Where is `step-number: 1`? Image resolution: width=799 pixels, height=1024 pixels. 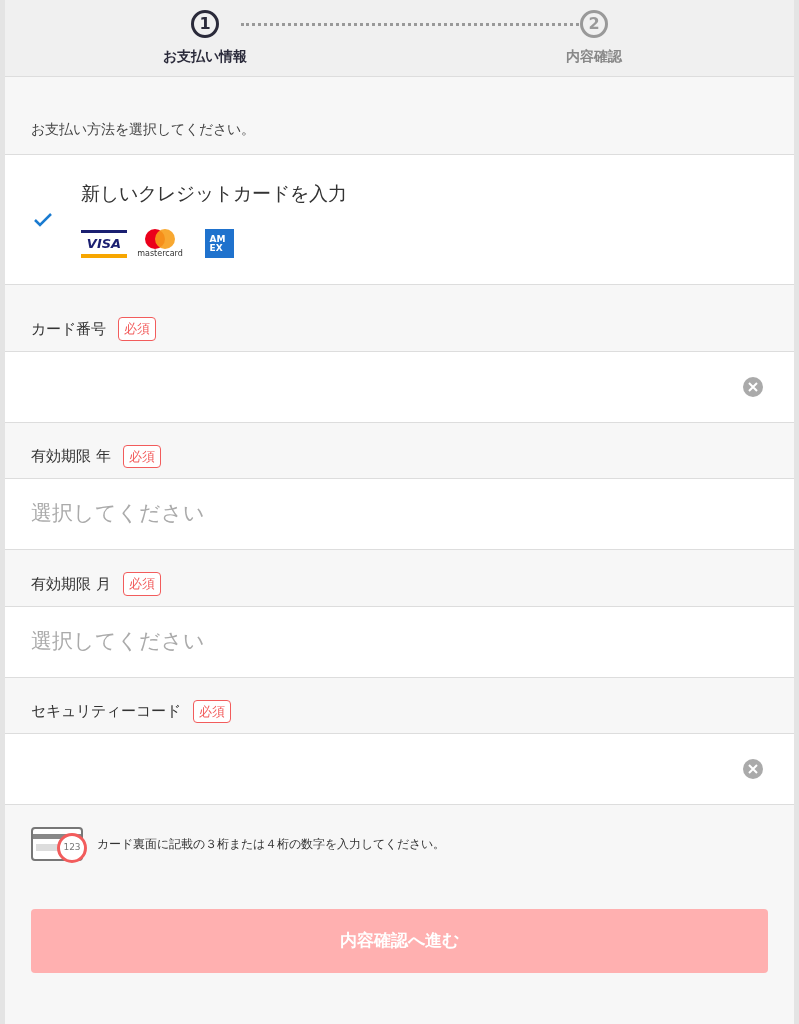 step-number: 1 is located at coordinates (205, 24).